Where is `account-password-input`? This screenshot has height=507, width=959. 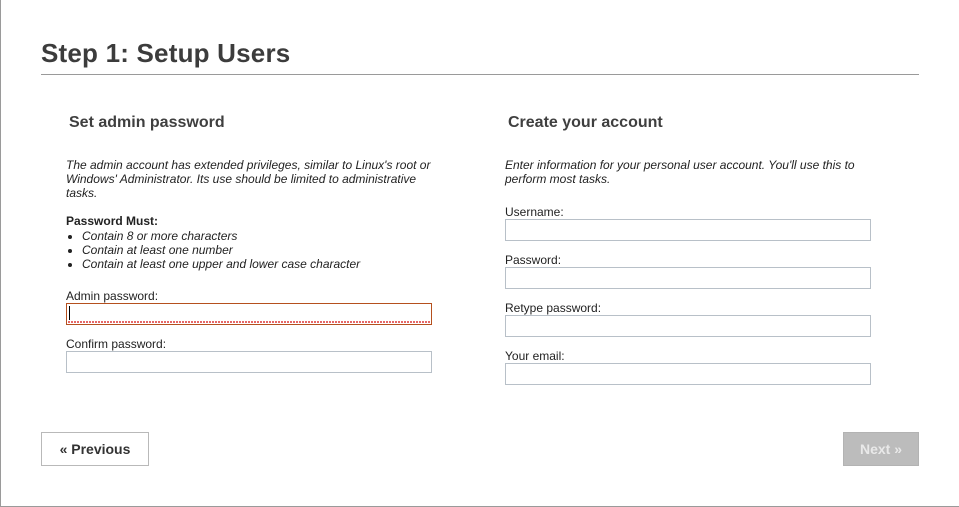
account-password-input is located at coordinates (688, 278).